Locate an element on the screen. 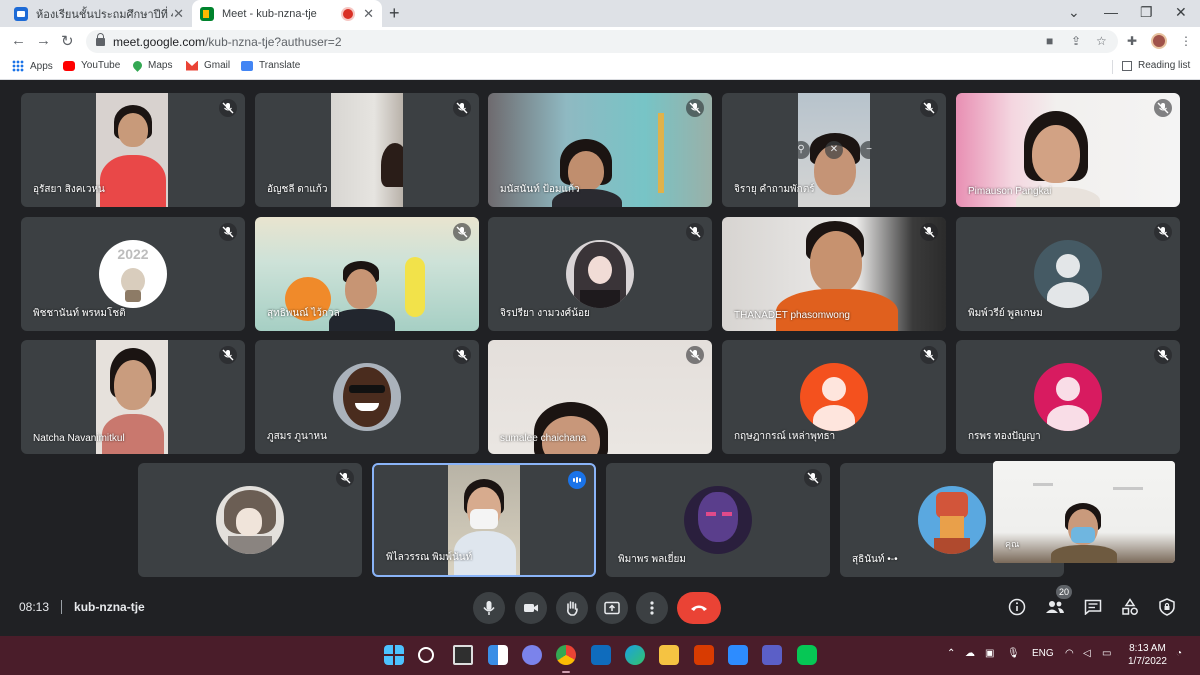 This screenshot has width=1200, height=675. battery-icon: ▭ is located at coordinates (1106, 653).